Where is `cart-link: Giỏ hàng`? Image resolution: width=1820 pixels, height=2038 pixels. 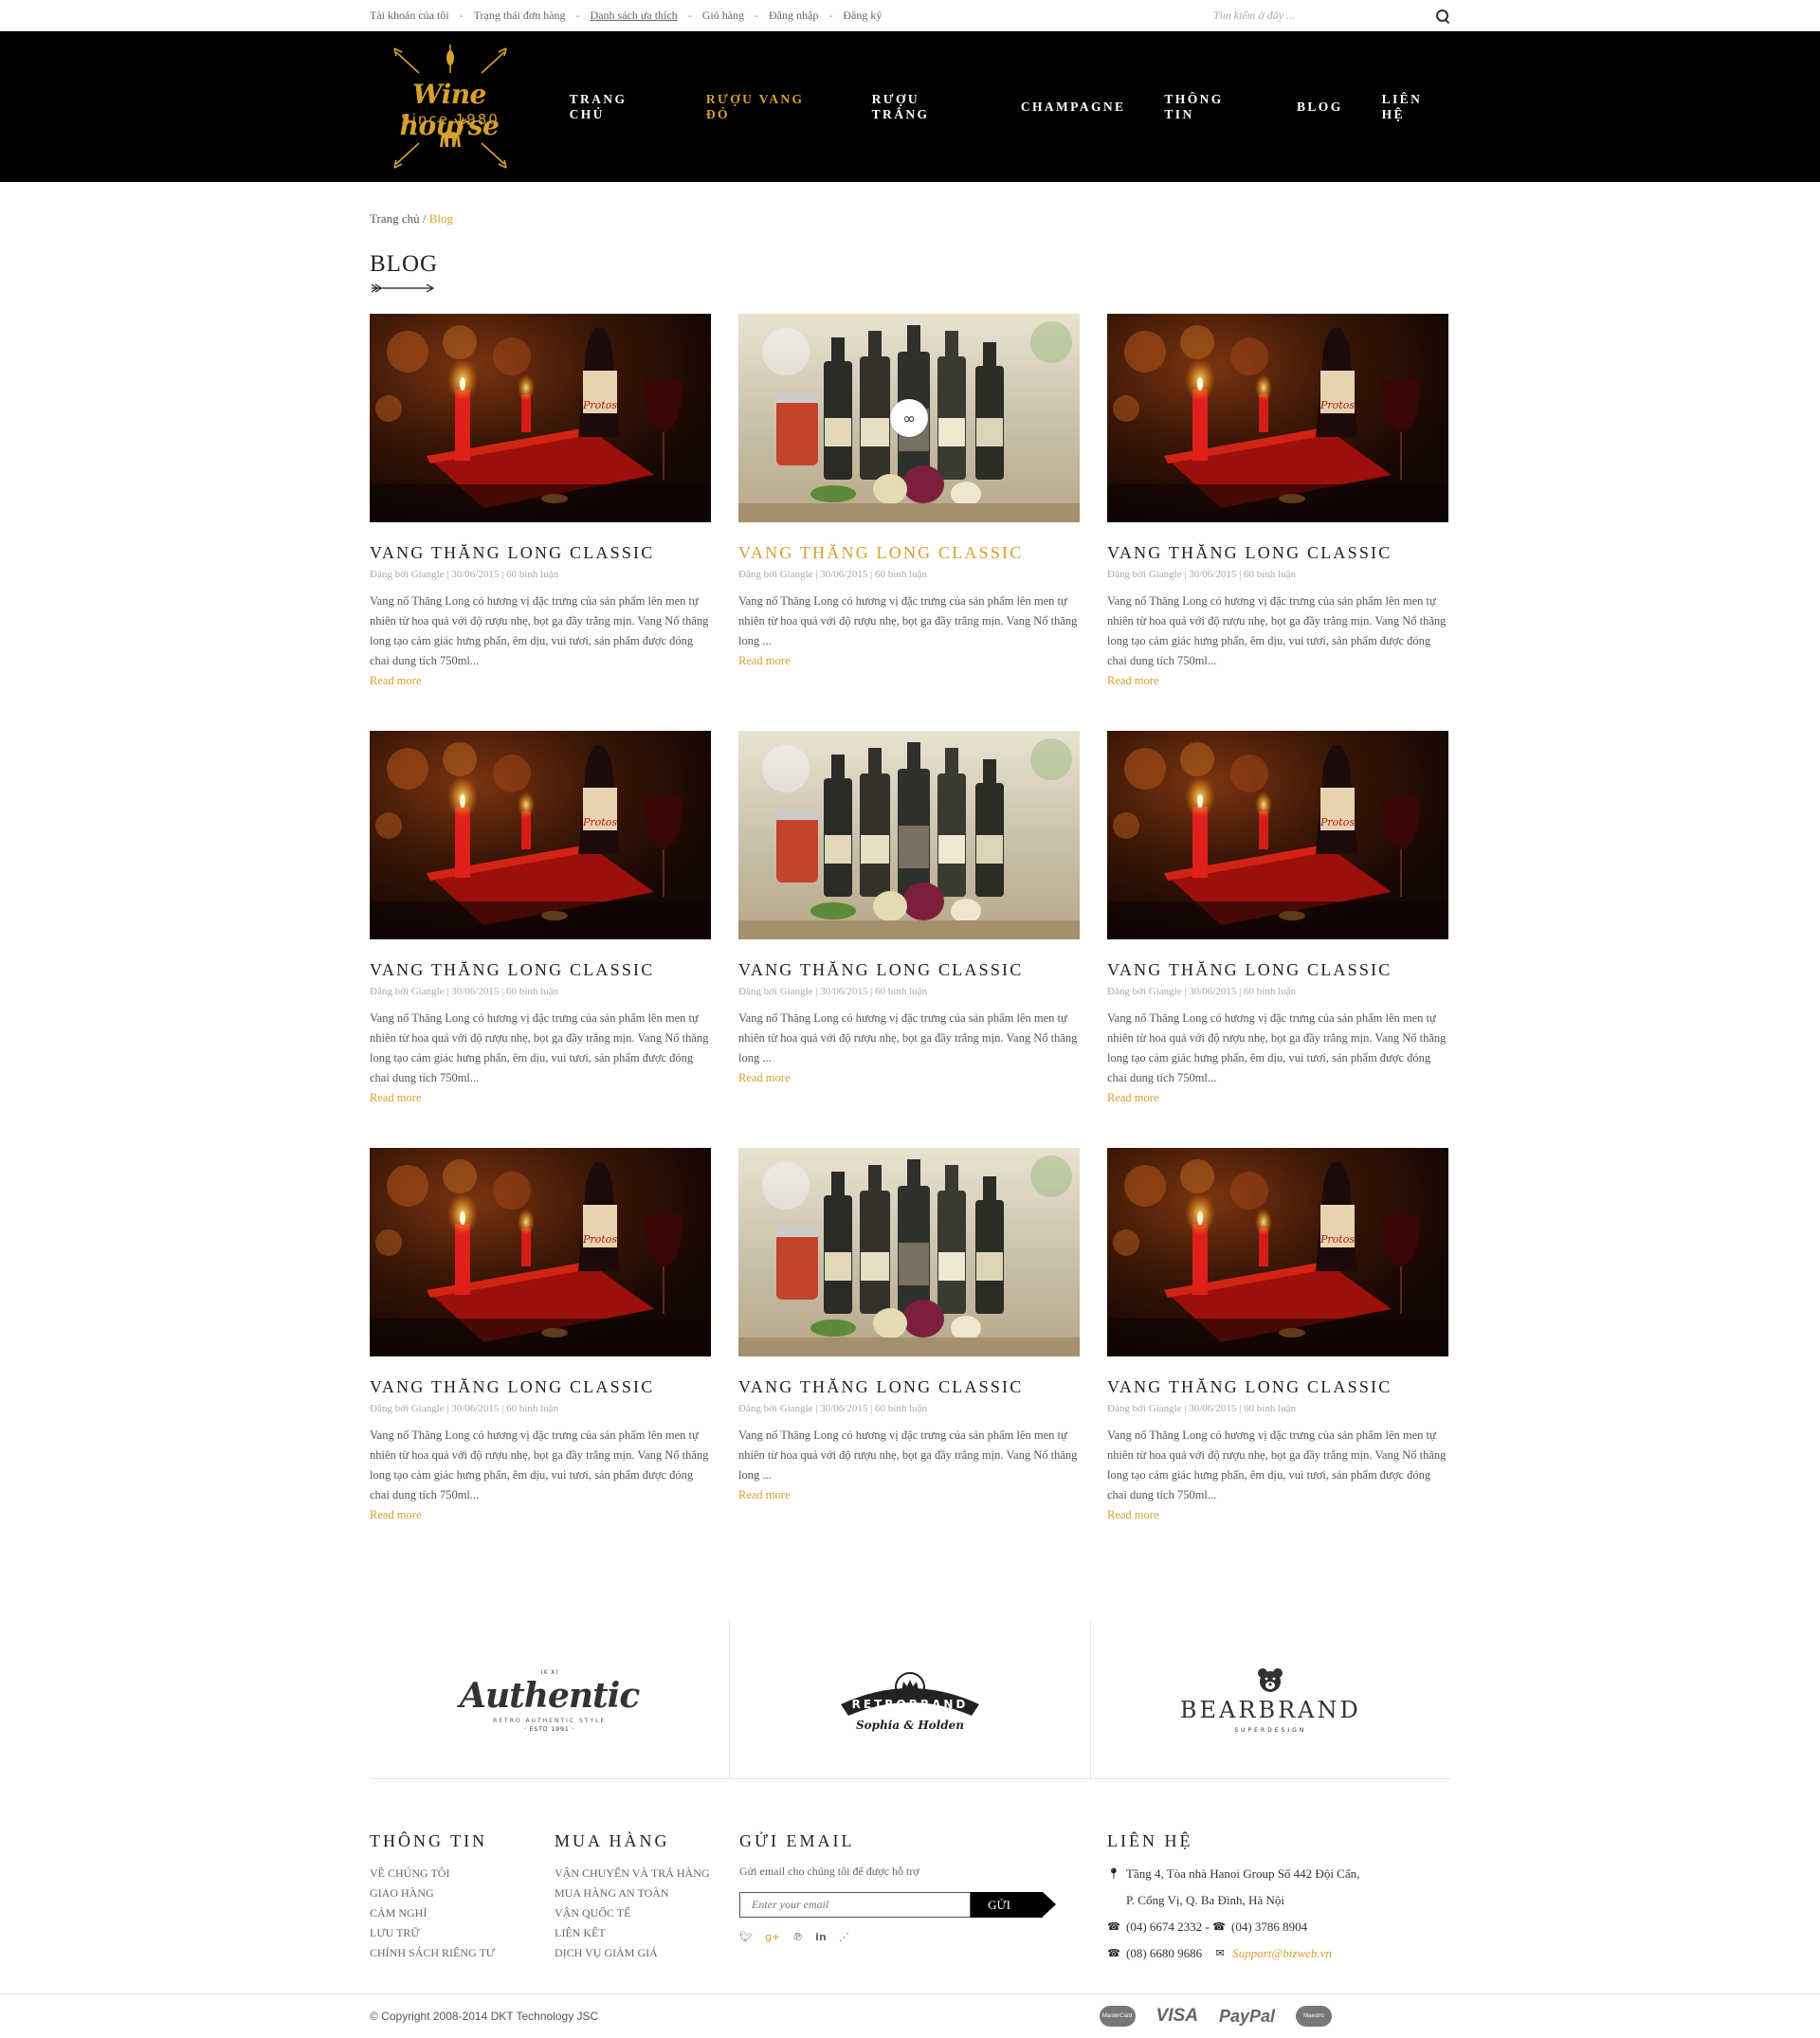 cart-link: Giỏ hàng is located at coordinates (723, 16).